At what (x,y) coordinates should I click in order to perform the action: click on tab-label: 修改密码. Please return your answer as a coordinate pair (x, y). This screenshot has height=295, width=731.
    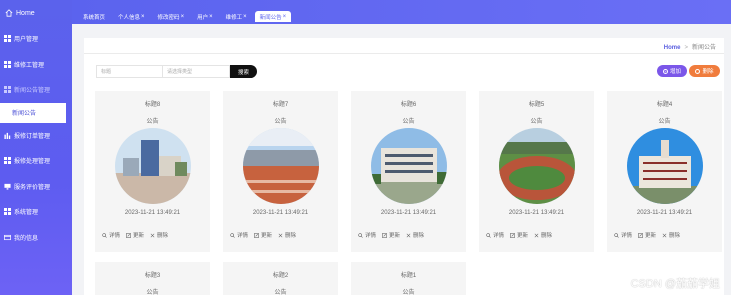
    Looking at the image, I should click on (168, 17).